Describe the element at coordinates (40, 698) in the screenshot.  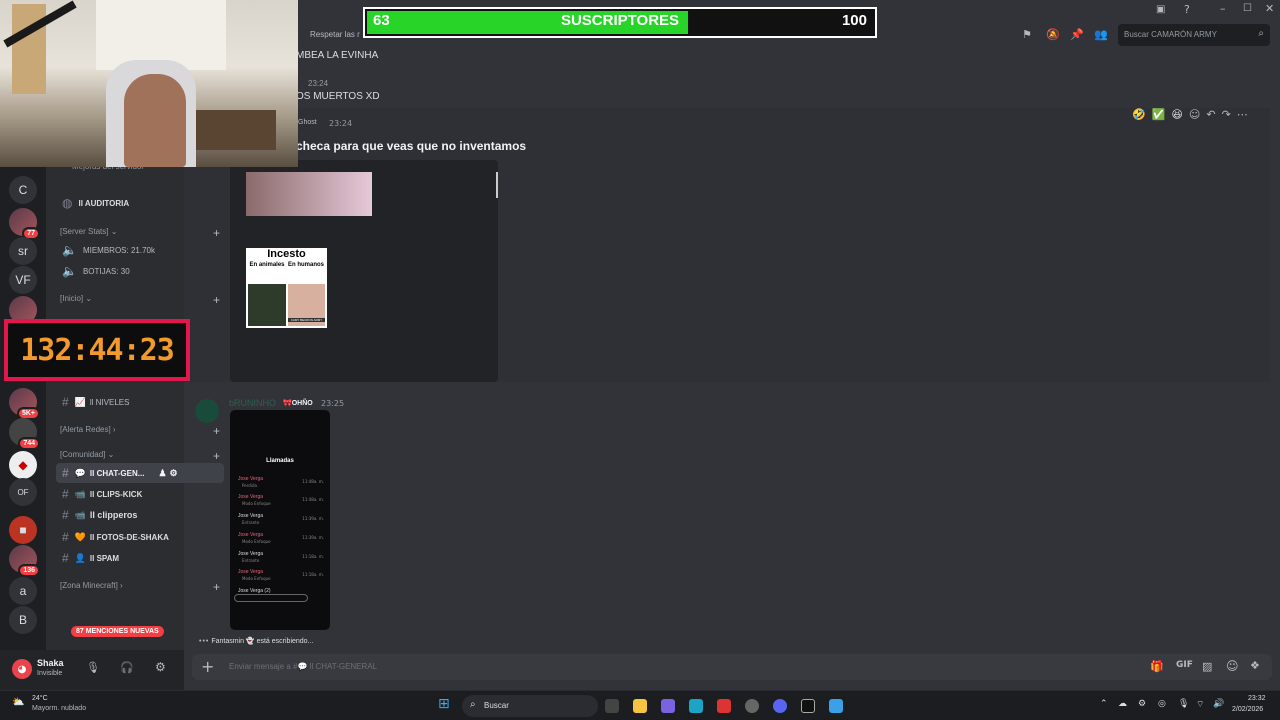
I see `weather-temp: 24°C` at that location.